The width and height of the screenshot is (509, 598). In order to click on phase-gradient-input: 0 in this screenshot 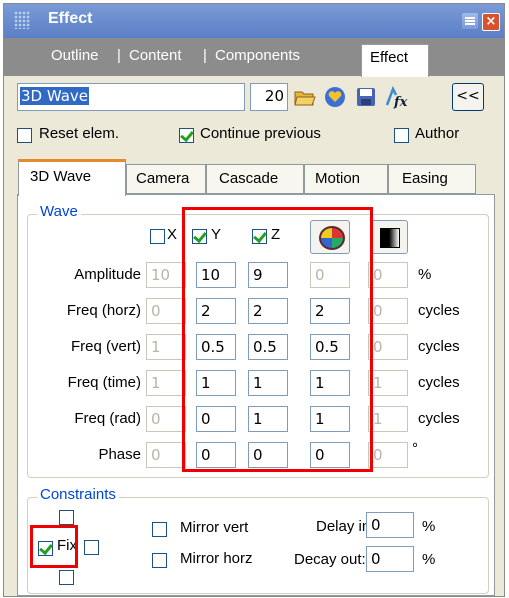, I will do `click(388, 455)`.